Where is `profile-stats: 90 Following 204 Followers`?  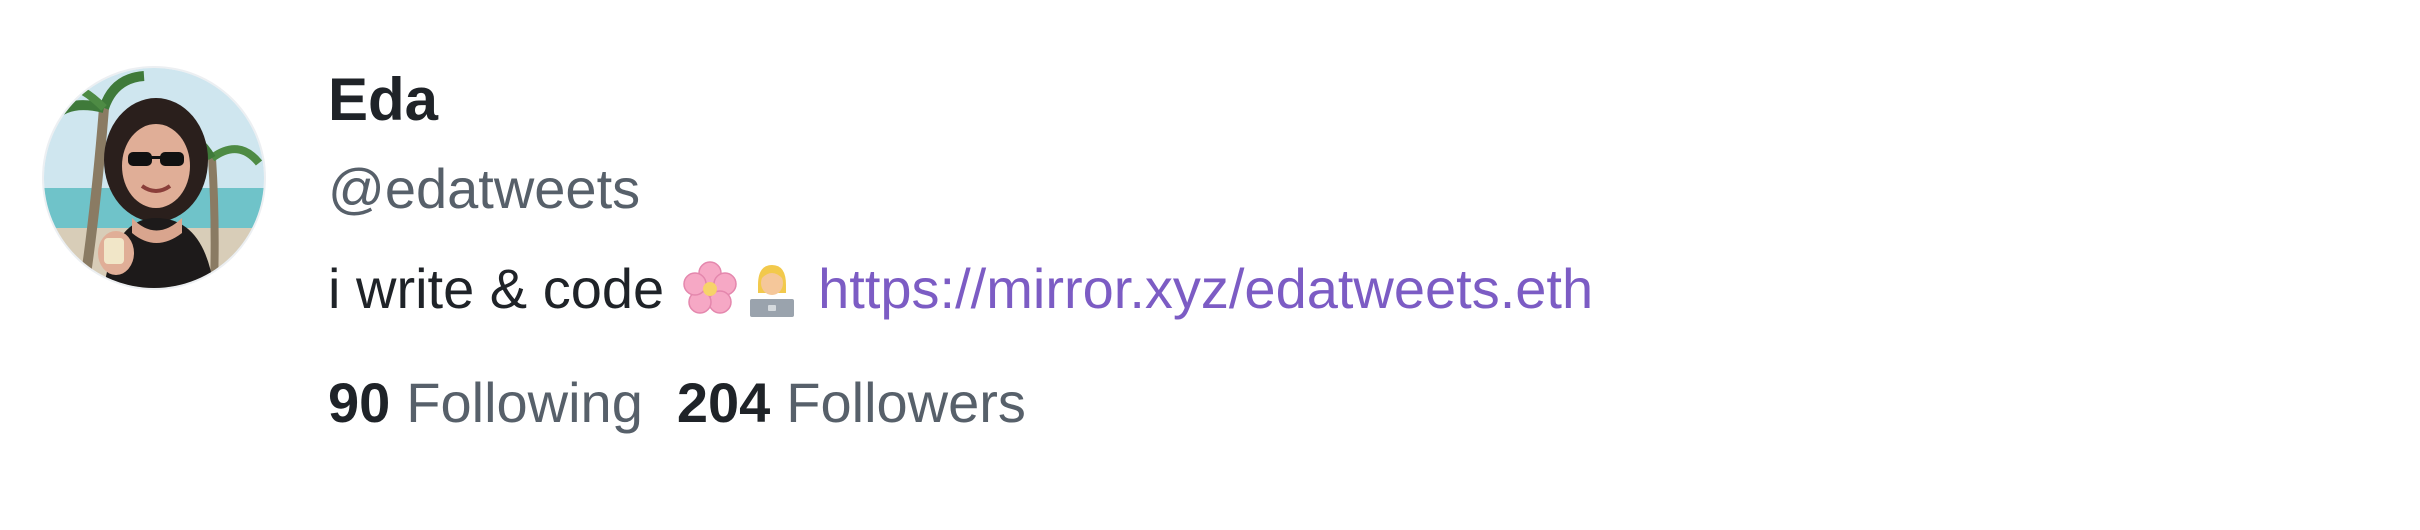
profile-stats: 90 Following 204 Followers is located at coordinates (960, 403).